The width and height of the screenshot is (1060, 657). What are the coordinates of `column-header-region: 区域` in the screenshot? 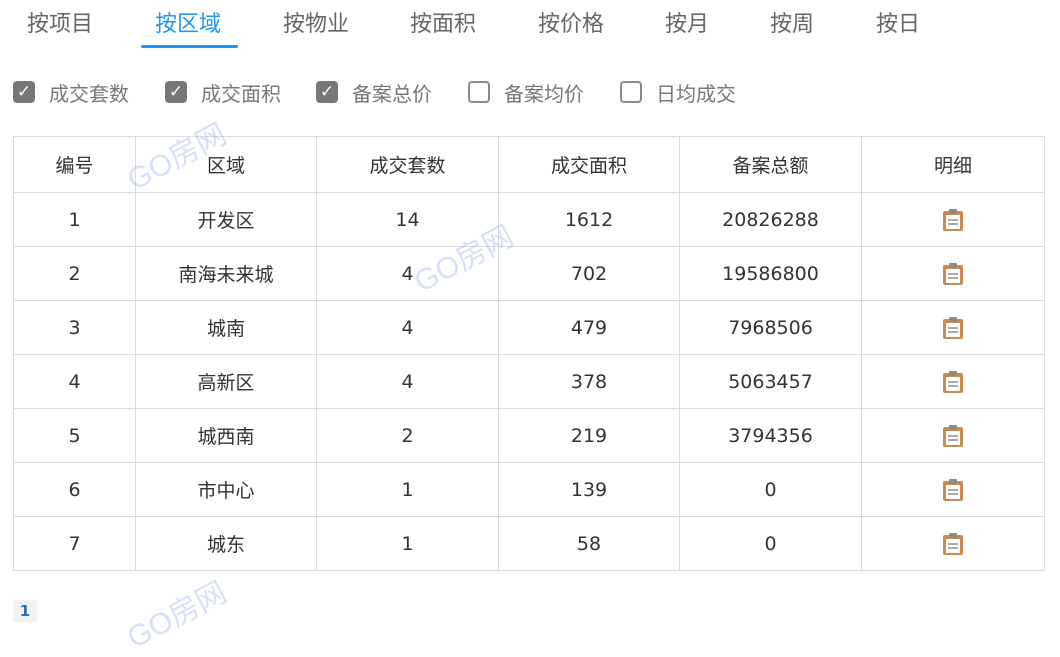 It's located at (226, 164).